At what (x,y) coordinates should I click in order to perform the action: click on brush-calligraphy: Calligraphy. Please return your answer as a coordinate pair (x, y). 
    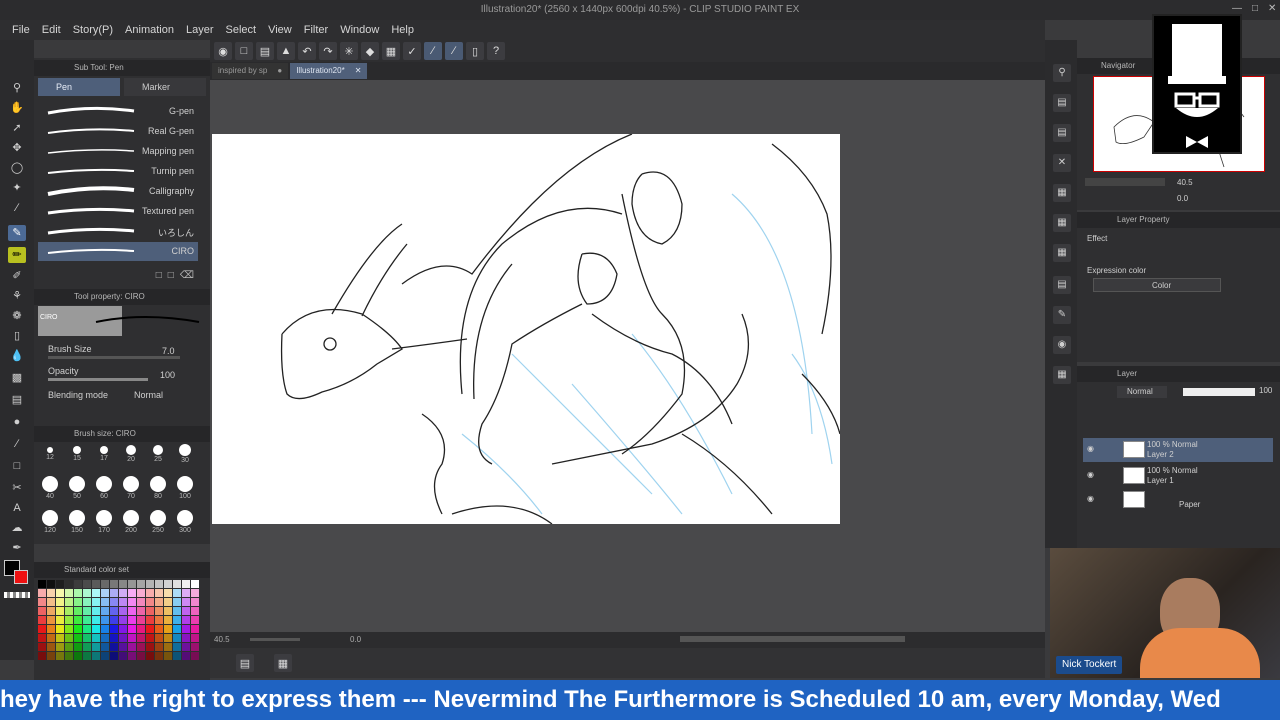
    Looking at the image, I should click on (118, 191).